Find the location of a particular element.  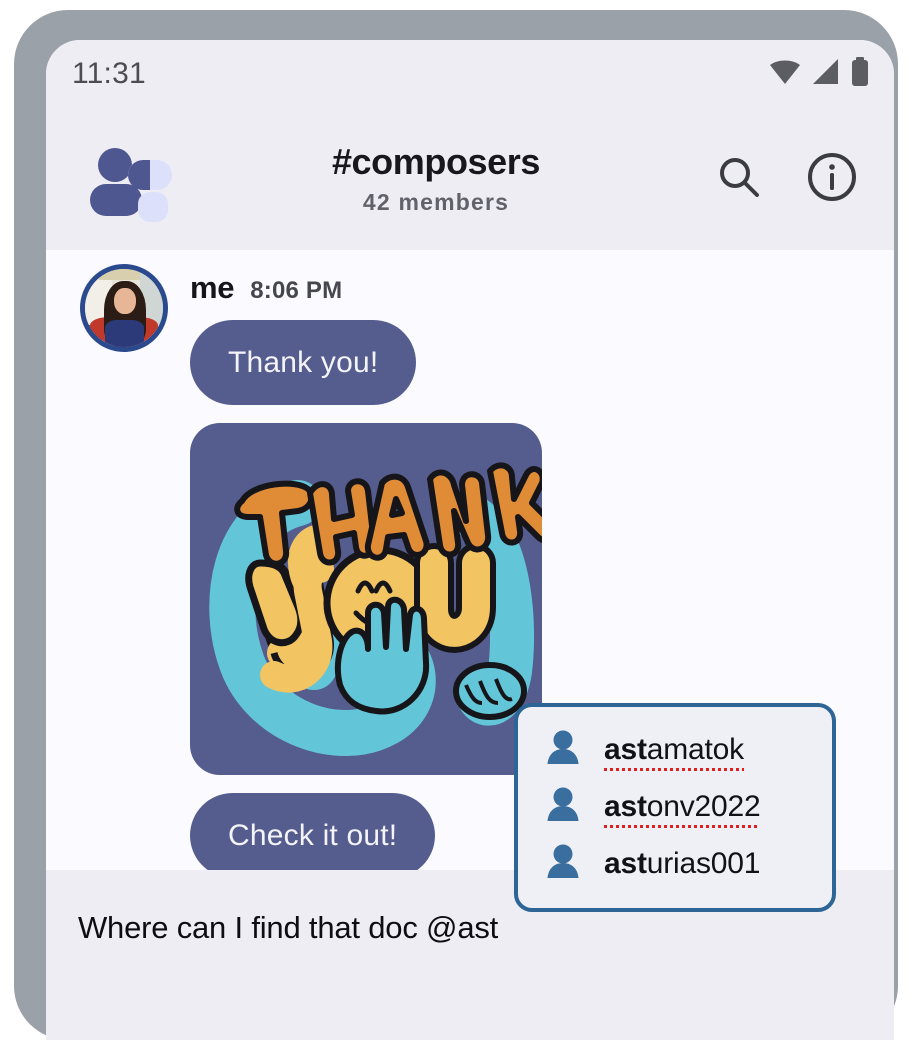

logo-shape-pill-dark is located at coordinates (116, 200).